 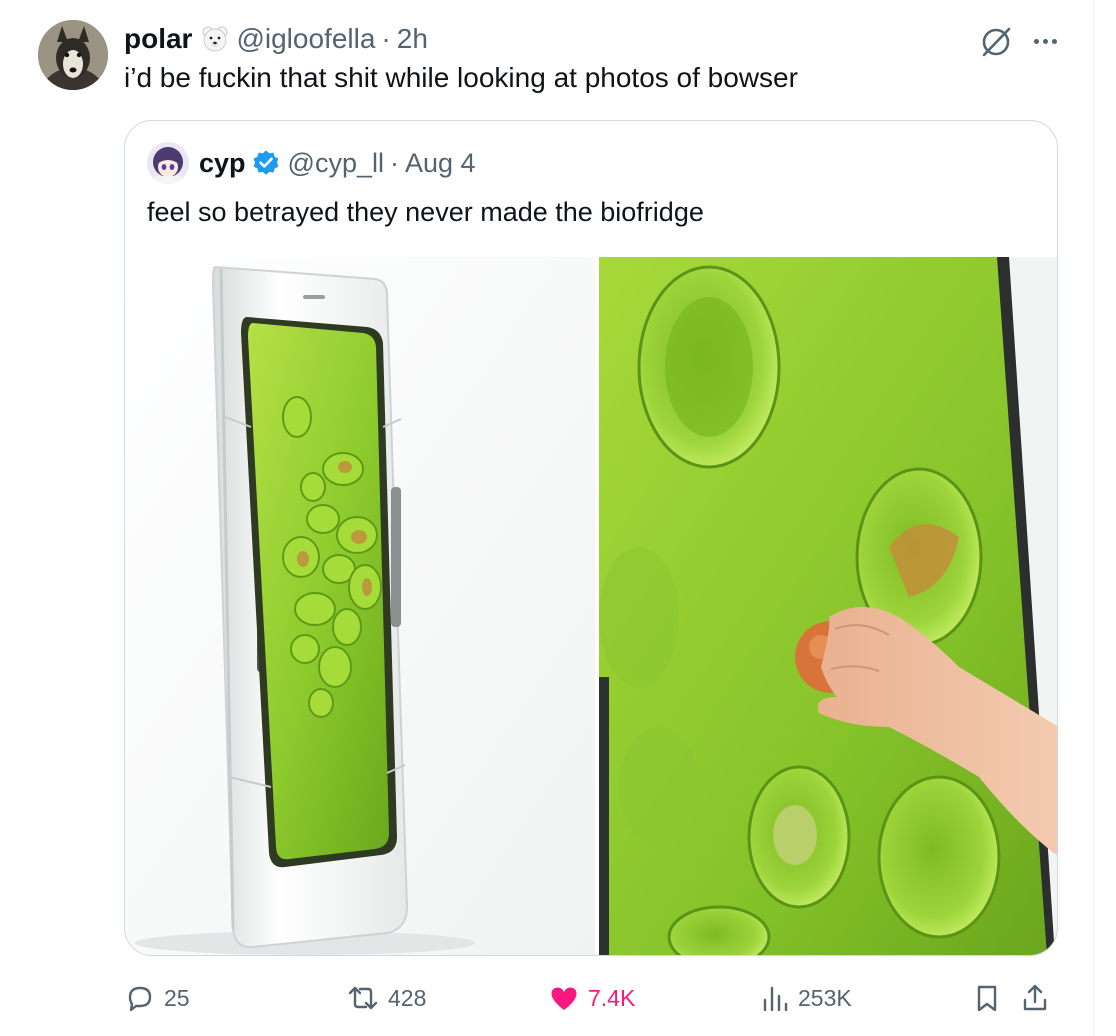 What do you see at coordinates (140, 999) in the screenshot?
I see `reply-icon` at bounding box center [140, 999].